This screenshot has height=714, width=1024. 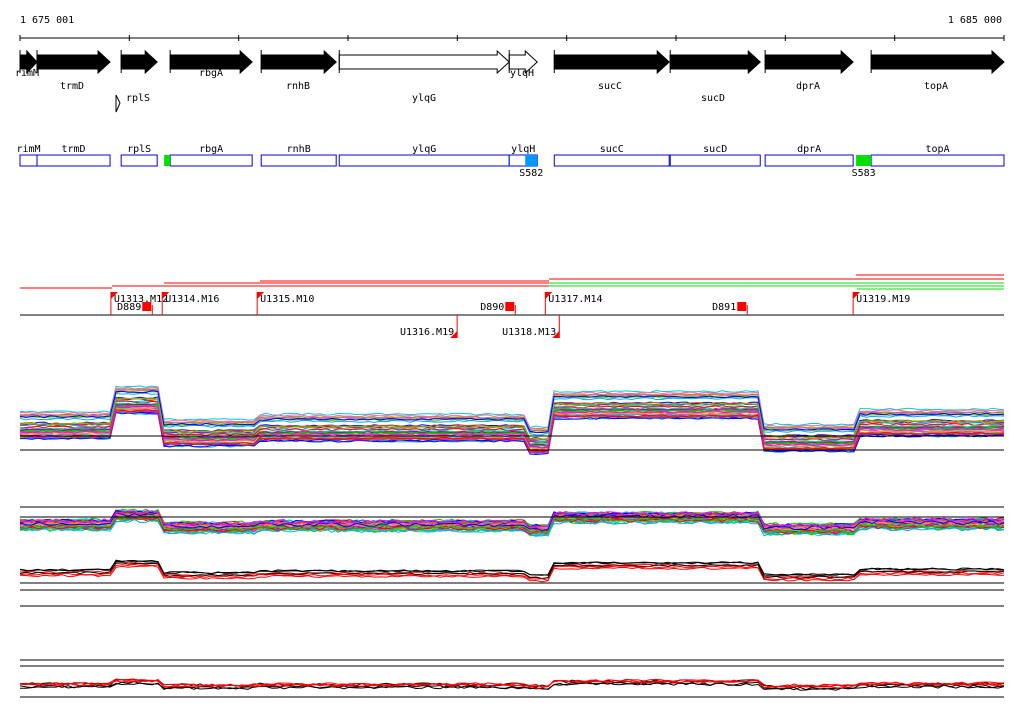 What do you see at coordinates (287, 299) in the screenshot?
I see `feature-label: U1315.M10` at bounding box center [287, 299].